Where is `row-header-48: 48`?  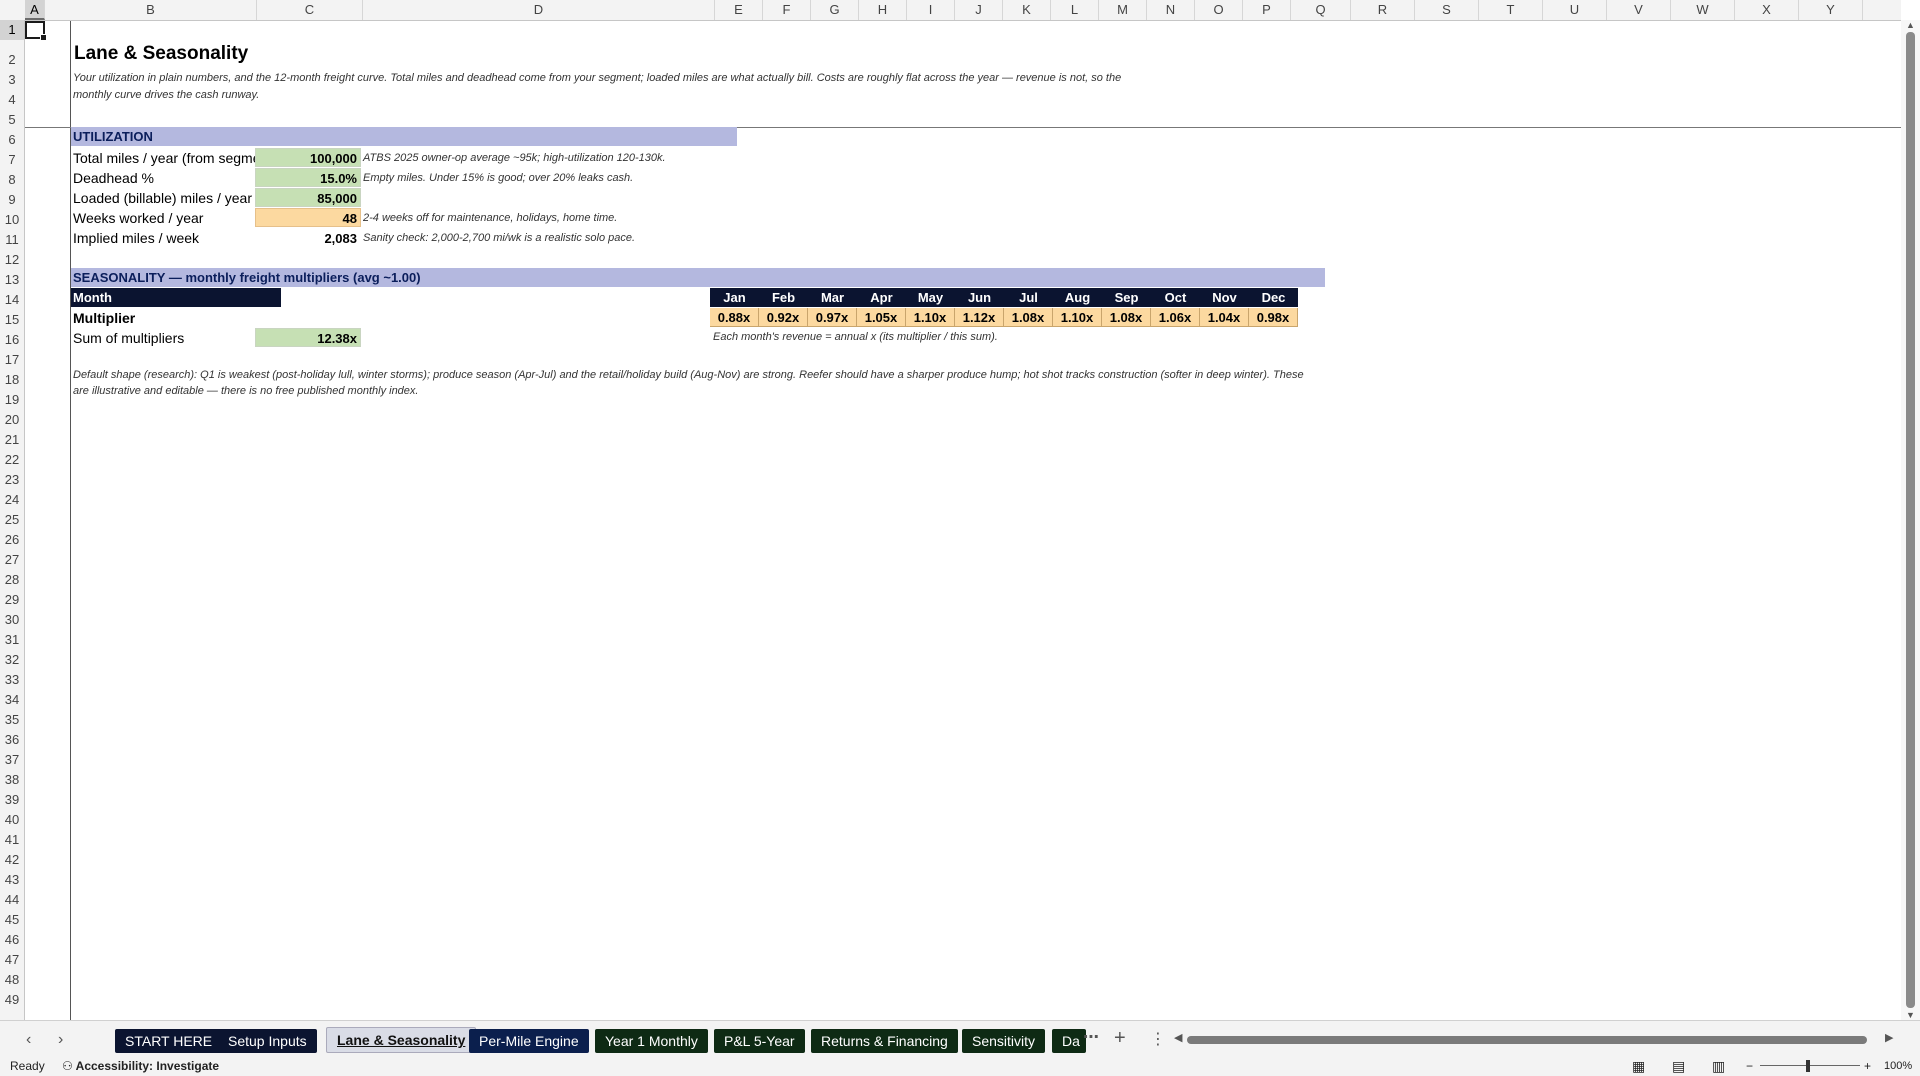
row-header-48: 48 is located at coordinates (12, 980).